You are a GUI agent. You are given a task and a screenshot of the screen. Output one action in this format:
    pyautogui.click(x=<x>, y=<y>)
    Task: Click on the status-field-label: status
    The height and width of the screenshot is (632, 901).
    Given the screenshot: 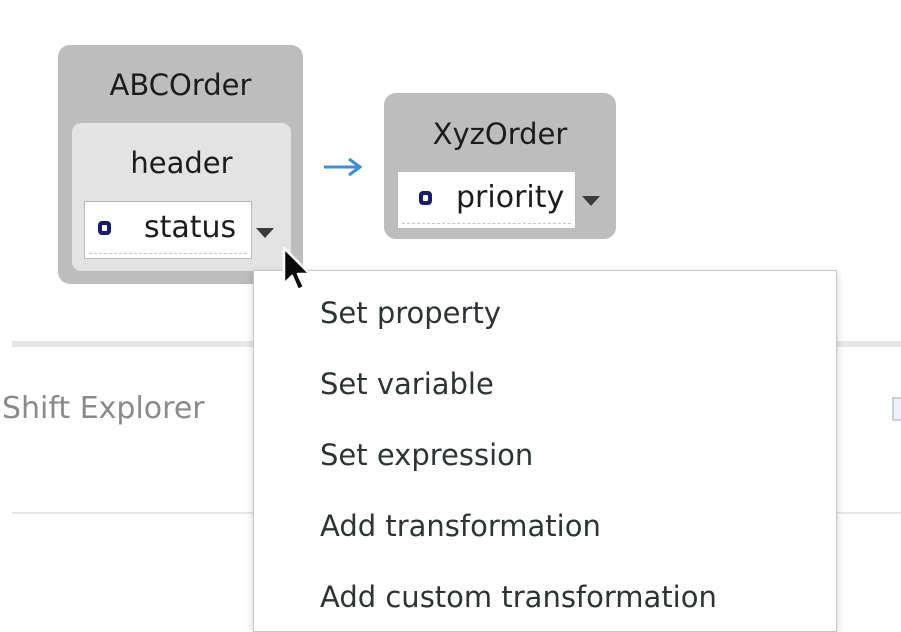 What is the action you would take?
    pyautogui.click(x=190, y=227)
    